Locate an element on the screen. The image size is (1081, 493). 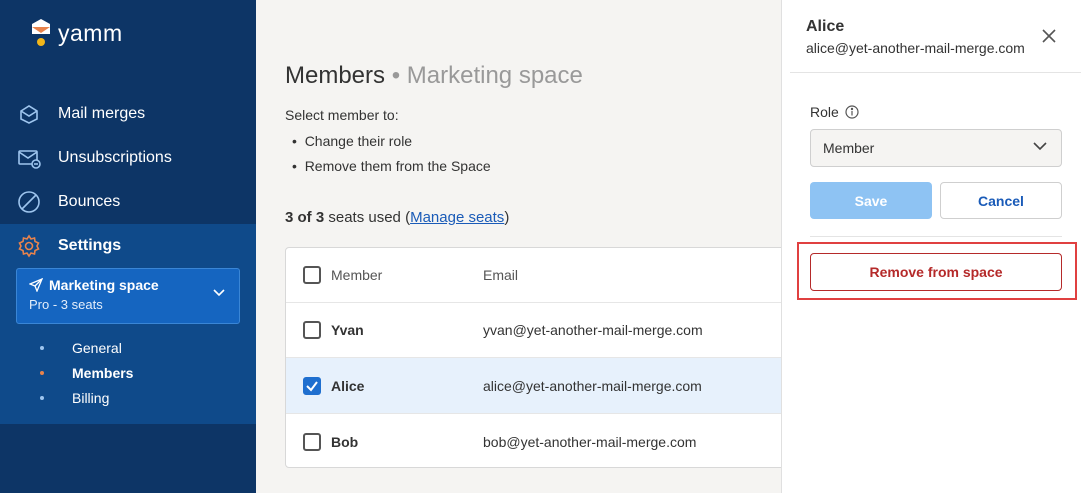
remove-from-space-button: Remove from space is located at coordinates (936, 272).